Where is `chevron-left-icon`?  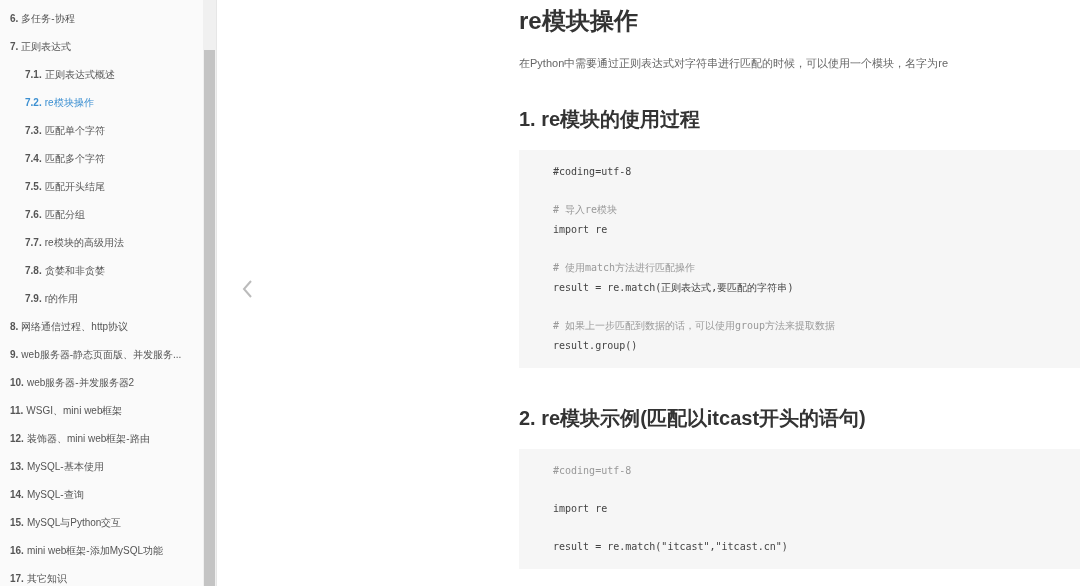
chevron-left-icon is located at coordinates (247, 289).